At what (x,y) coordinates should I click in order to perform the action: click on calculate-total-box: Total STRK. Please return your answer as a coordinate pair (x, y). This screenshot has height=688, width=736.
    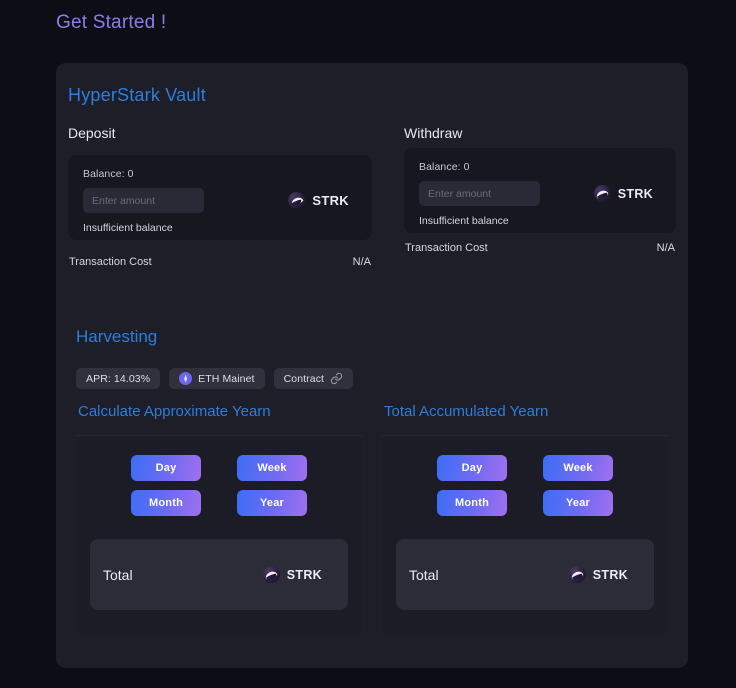
    Looking at the image, I should click on (219, 574).